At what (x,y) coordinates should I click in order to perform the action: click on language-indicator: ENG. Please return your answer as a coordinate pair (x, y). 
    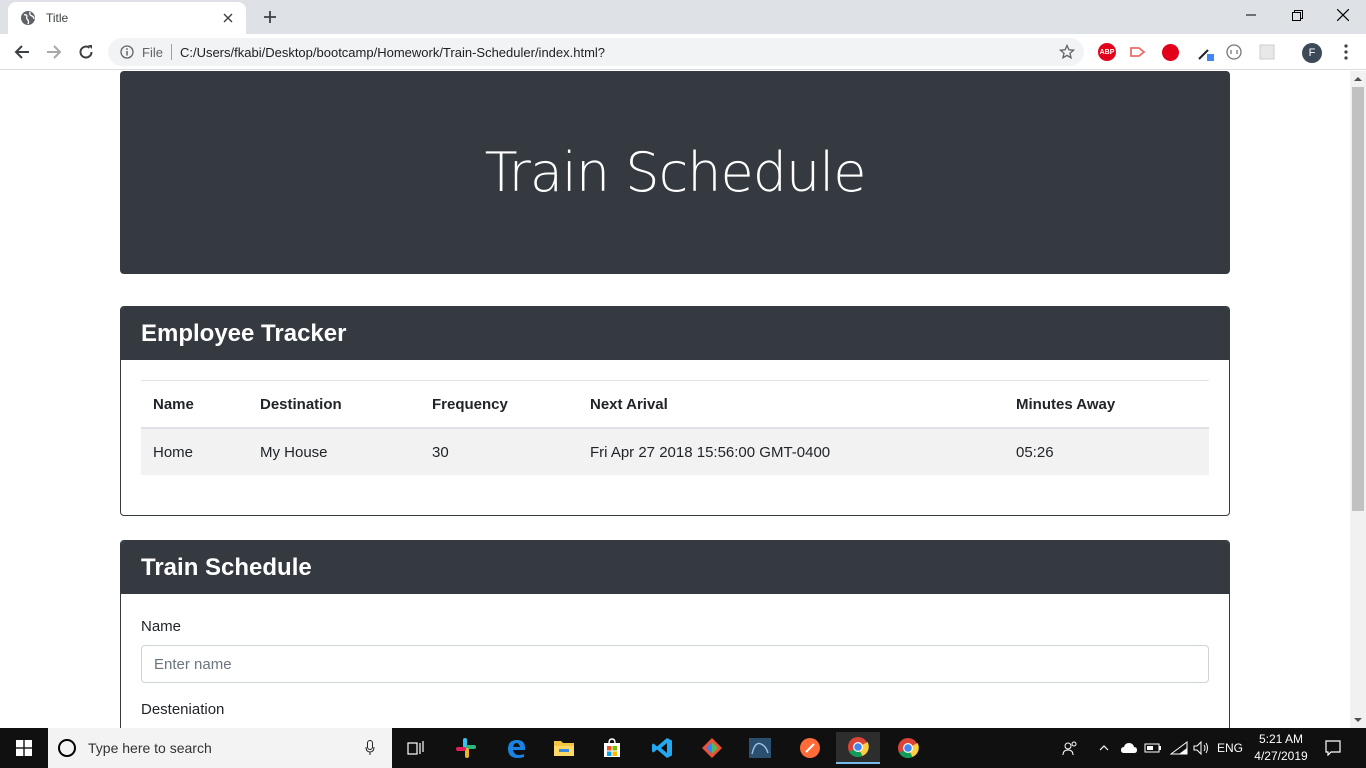
    Looking at the image, I should click on (1230, 748).